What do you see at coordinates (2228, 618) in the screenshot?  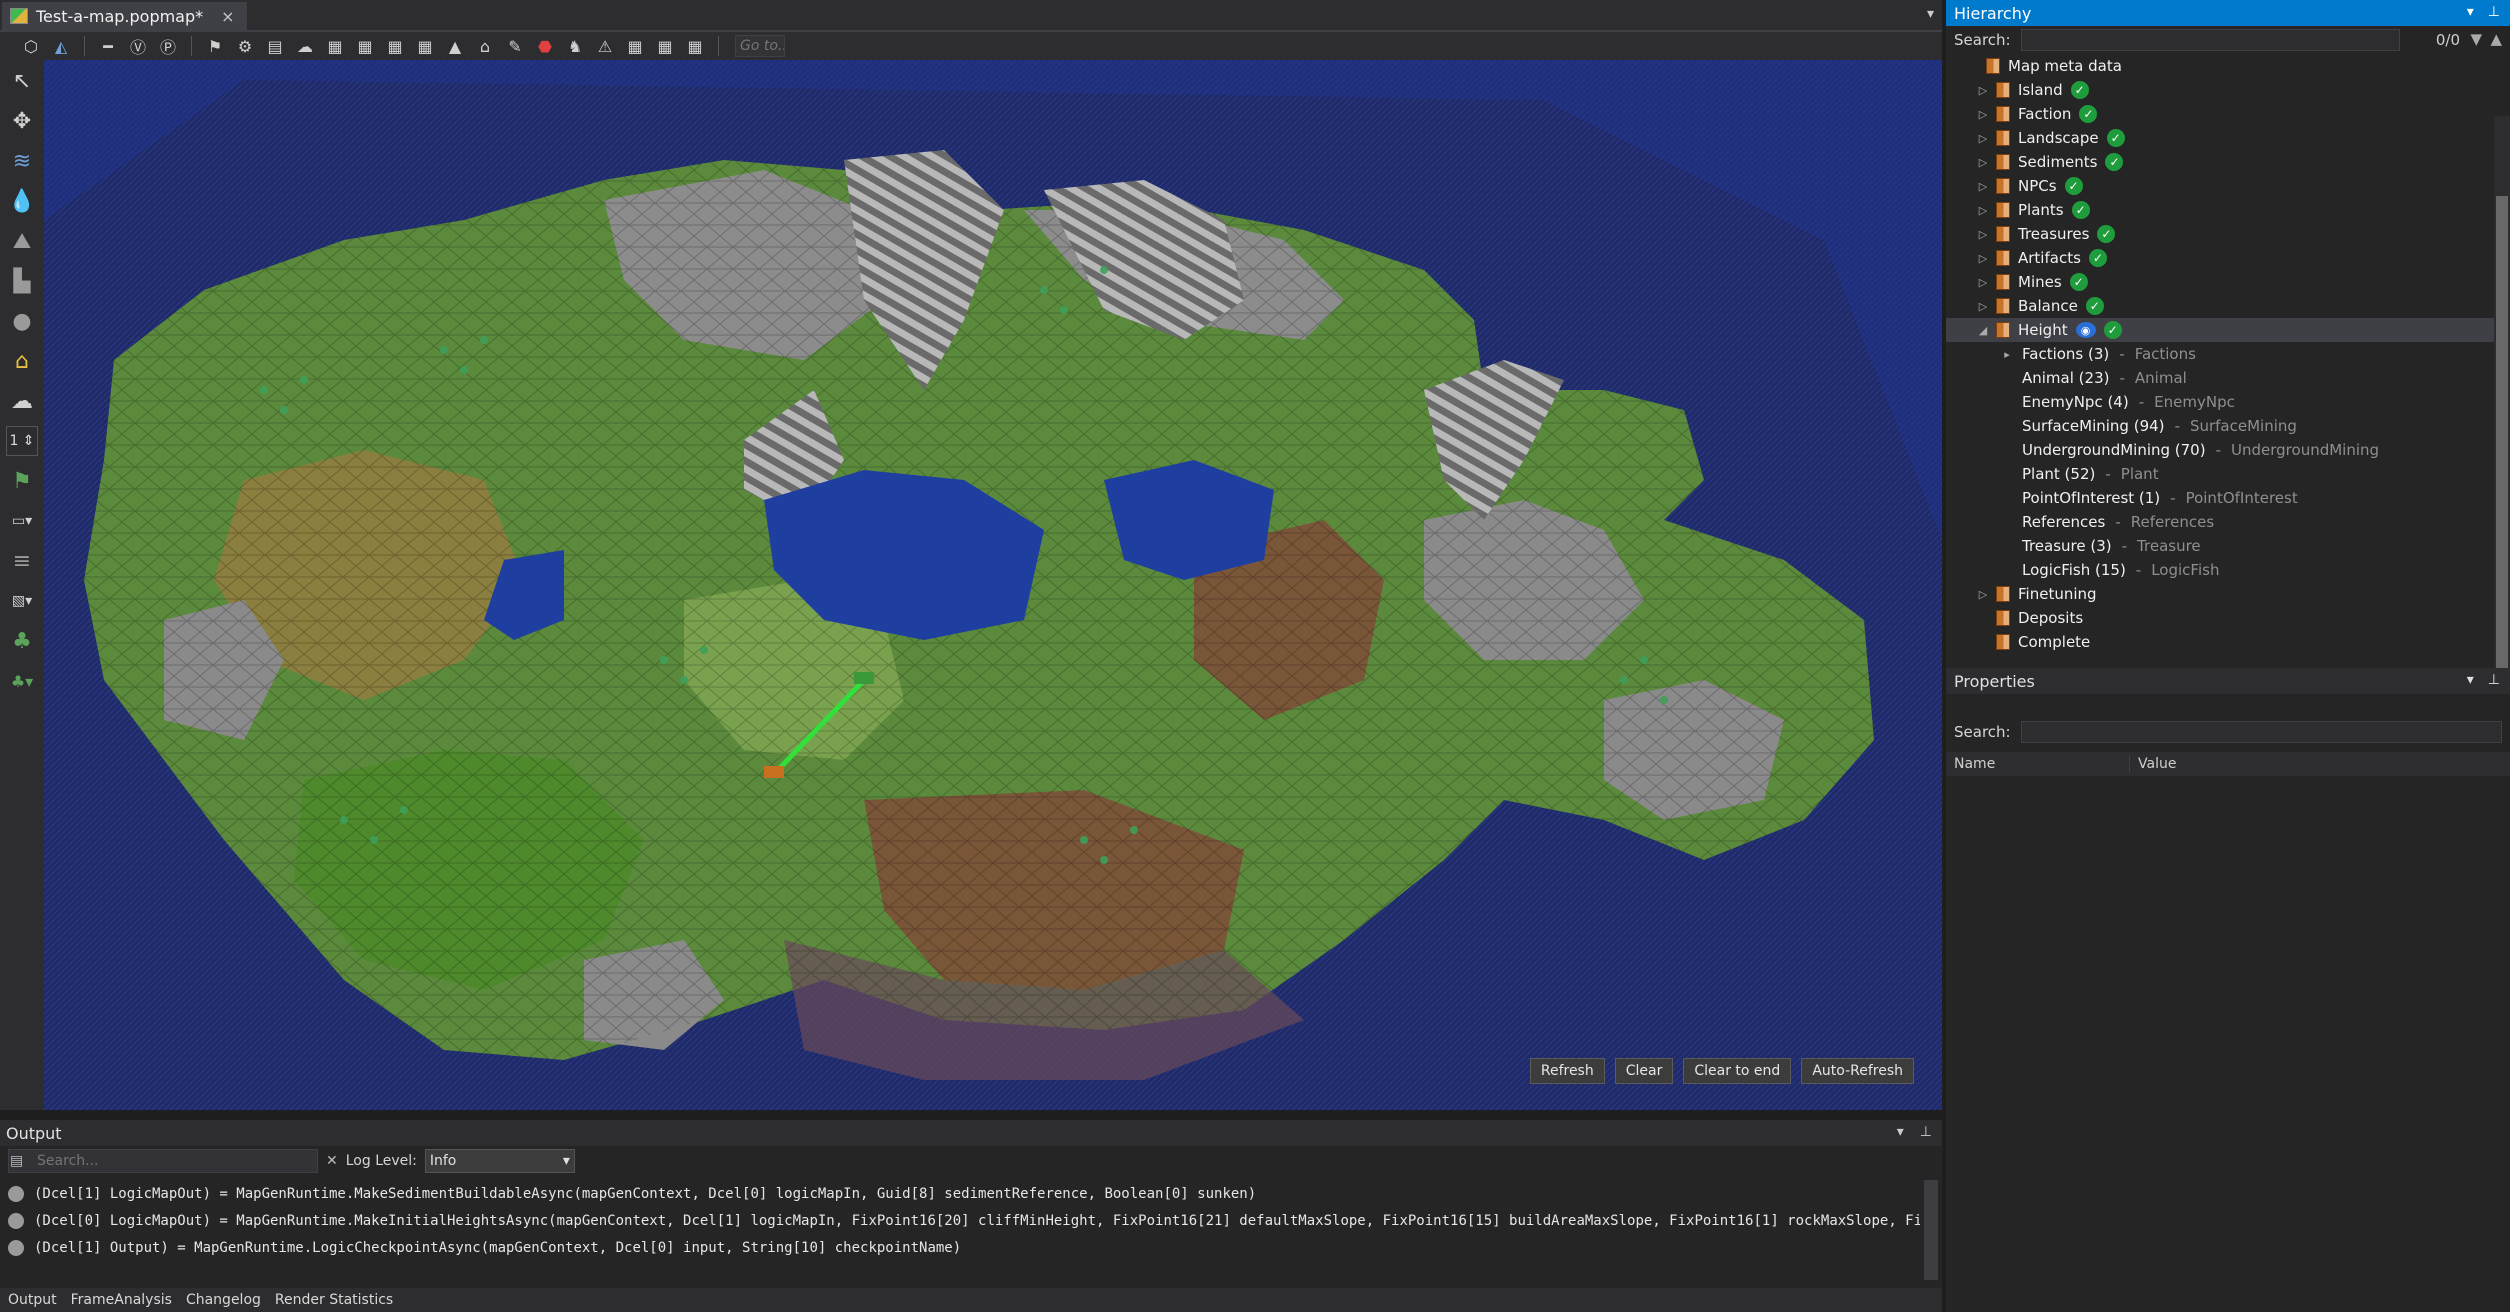 I see `tree-item-deposits: Deposits` at bounding box center [2228, 618].